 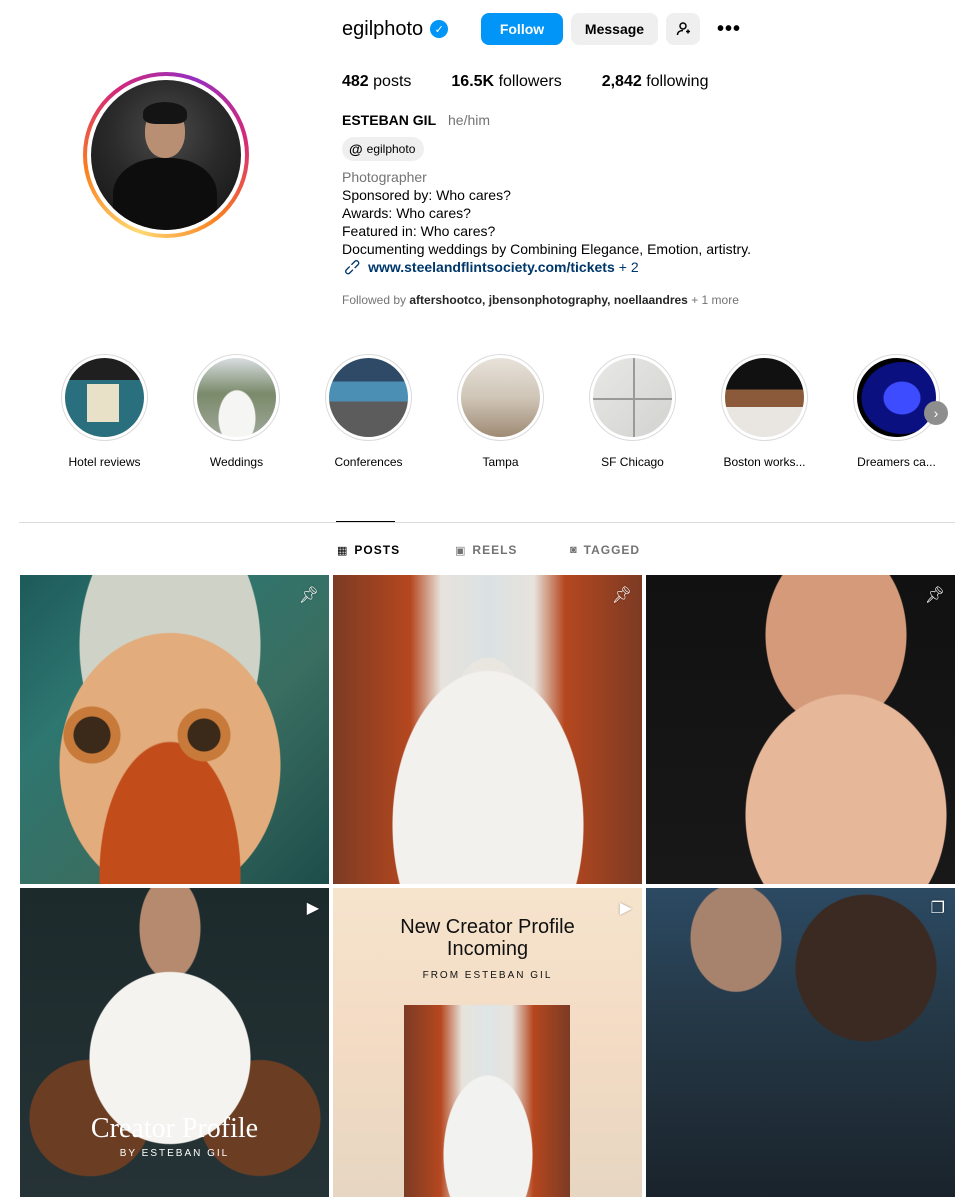 I want to click on highlight-label: Weddings, so click(x=236, y=462).